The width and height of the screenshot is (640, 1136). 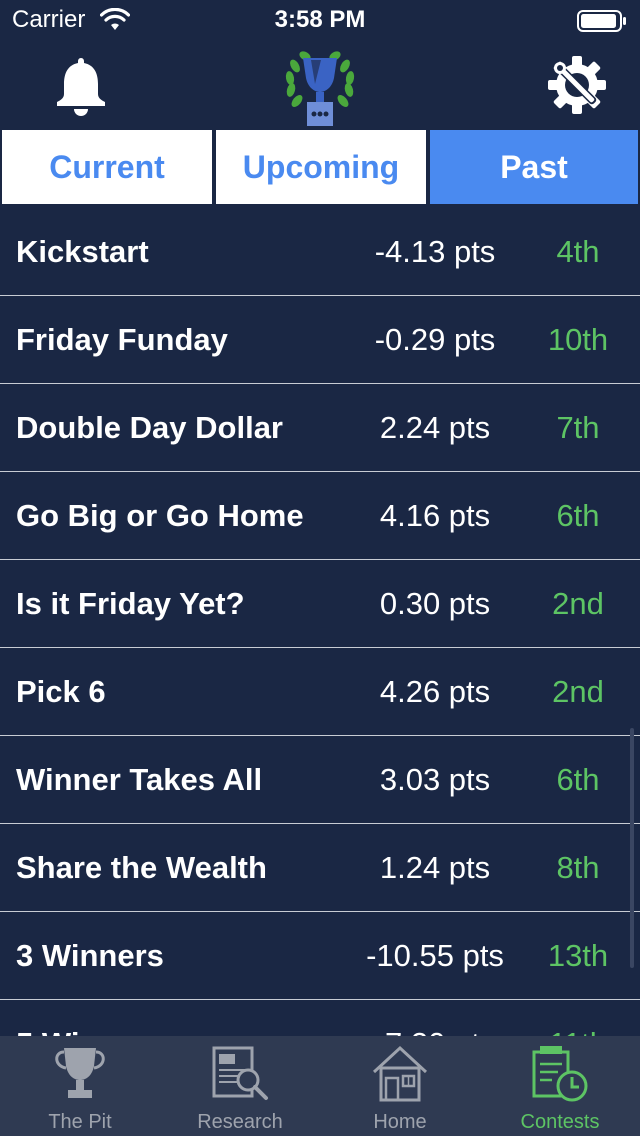 I want to click on contest-points: 4.16 pts, so click(x=435, y=515).